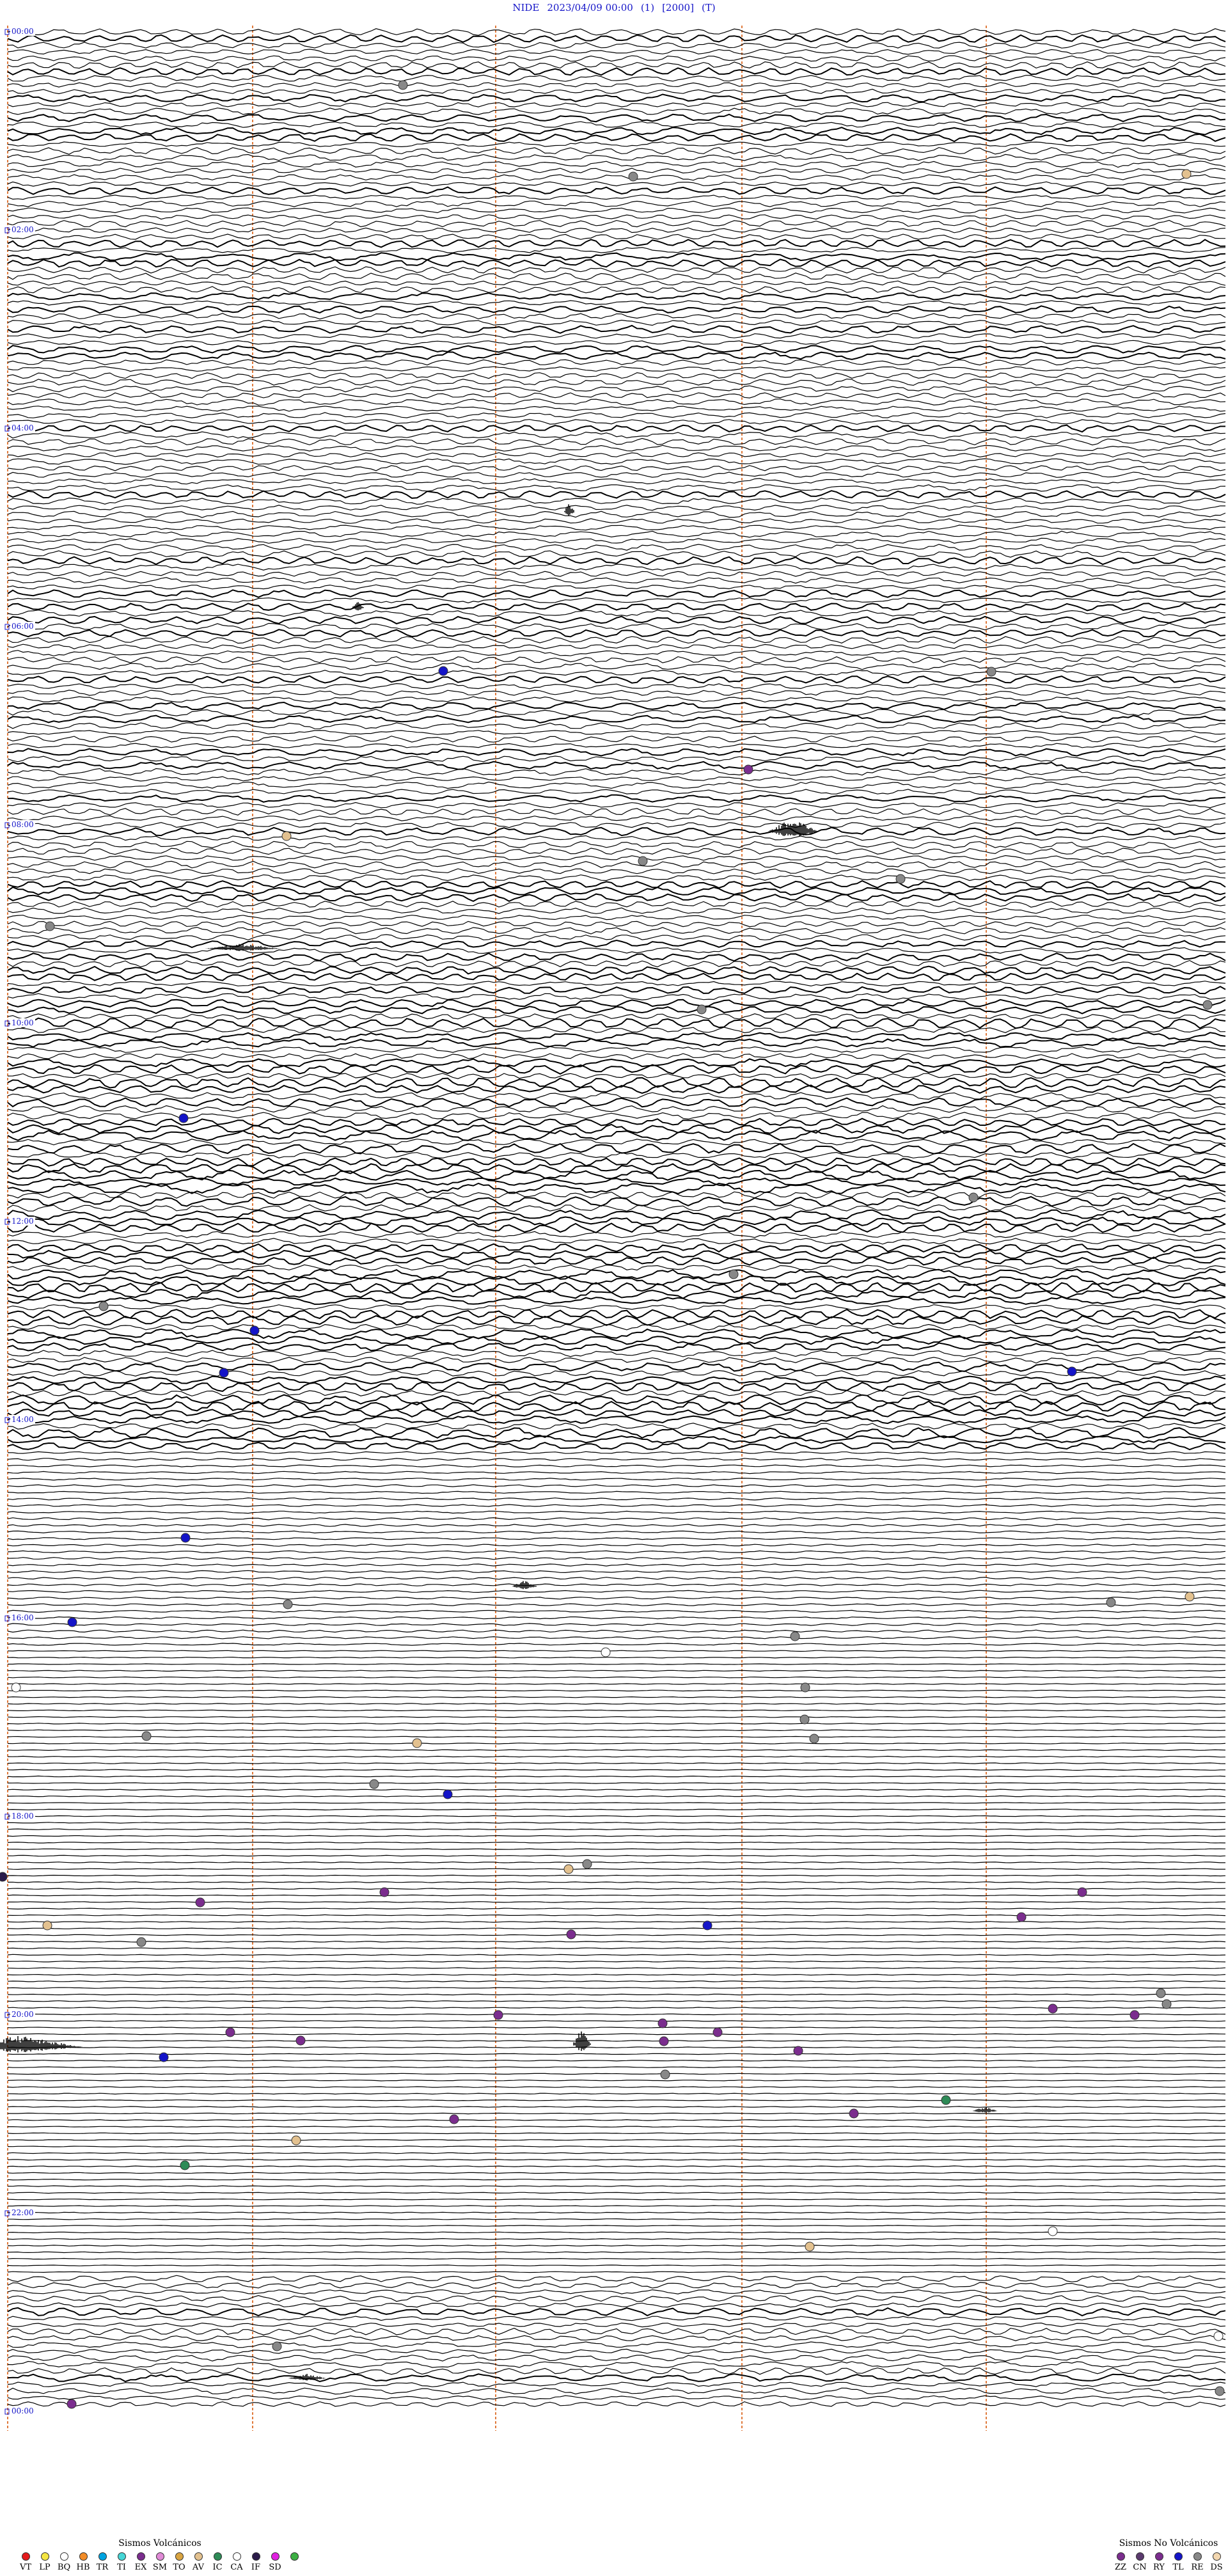 This screenshot has width=1228, height=2576. What do you see at coordinates (22, 1022) in the screenshot?
I see `hour-label: 10:00` at bounding box center [22, 1022].